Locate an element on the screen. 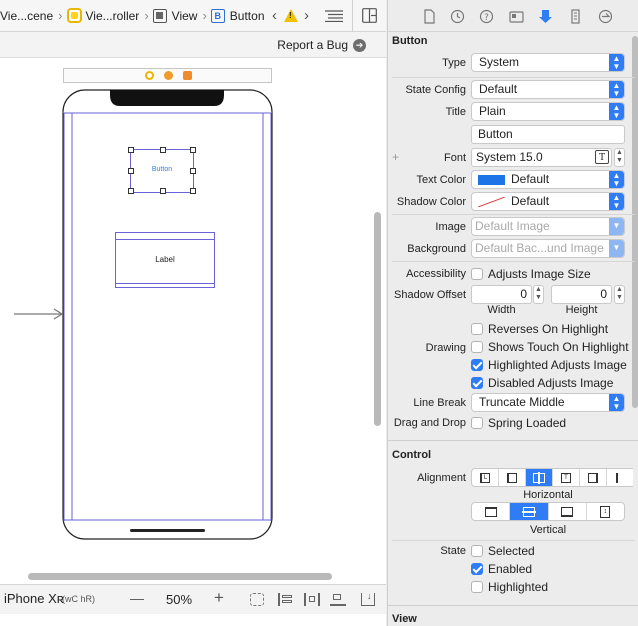 This screenshot has width=638, height=626. history-inspector-icon is located at coordinates (457, 16).